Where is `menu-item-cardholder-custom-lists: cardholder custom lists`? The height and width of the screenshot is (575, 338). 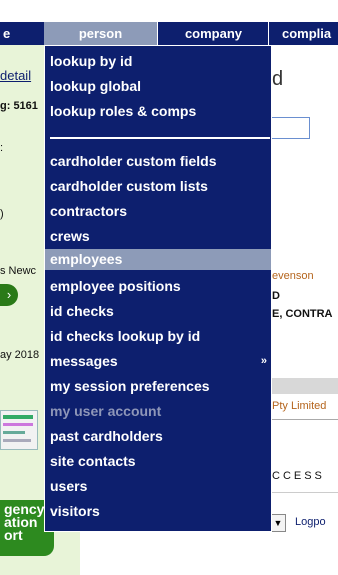
menu-item-cardholder-custom-lists: cardholder custom lists is located at coordinates (158, 186).